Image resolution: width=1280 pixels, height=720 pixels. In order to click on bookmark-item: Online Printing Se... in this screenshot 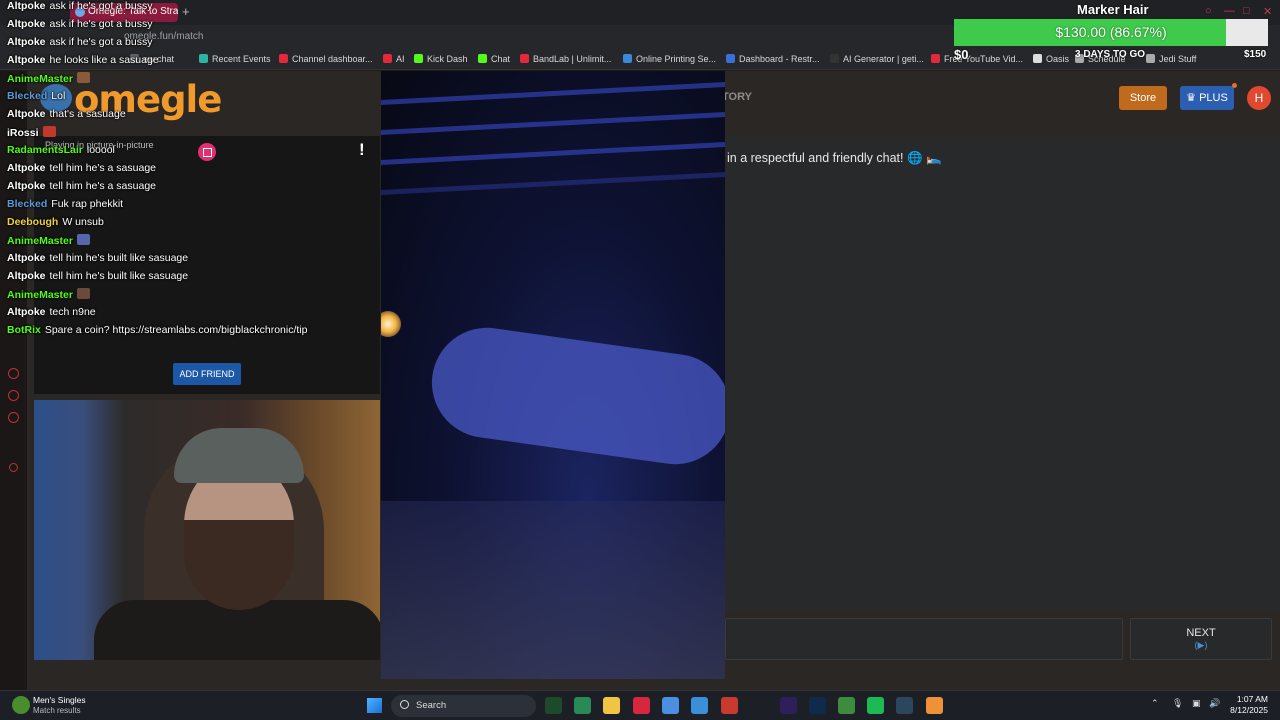, I will do `click(669, 59)`.